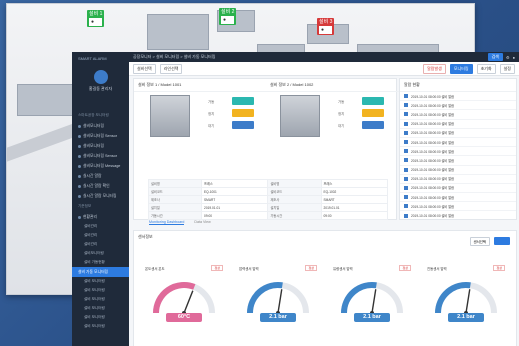  Describe the element at coordinates (323, 30) in the screenshot. I see `tag-body: ●` at that location.